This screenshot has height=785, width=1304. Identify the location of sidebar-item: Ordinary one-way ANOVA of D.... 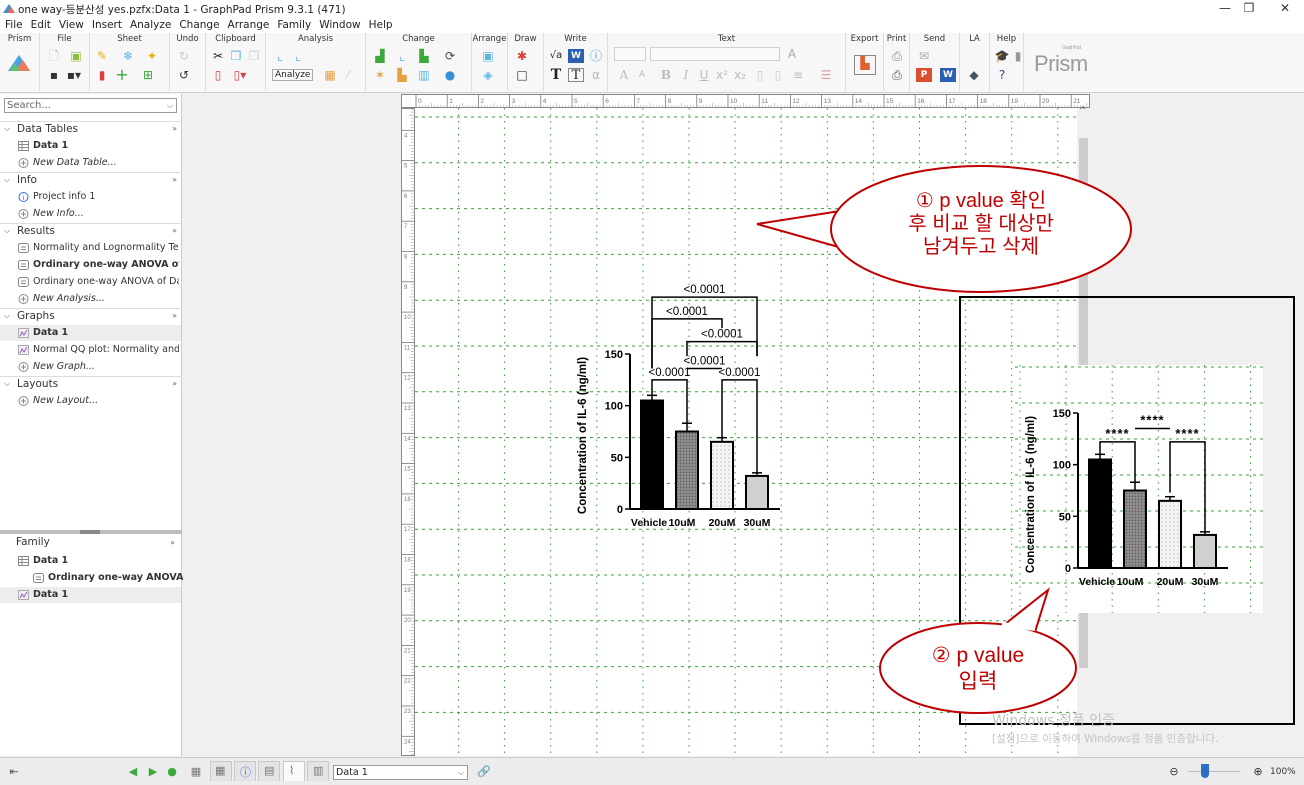
(90, 265).